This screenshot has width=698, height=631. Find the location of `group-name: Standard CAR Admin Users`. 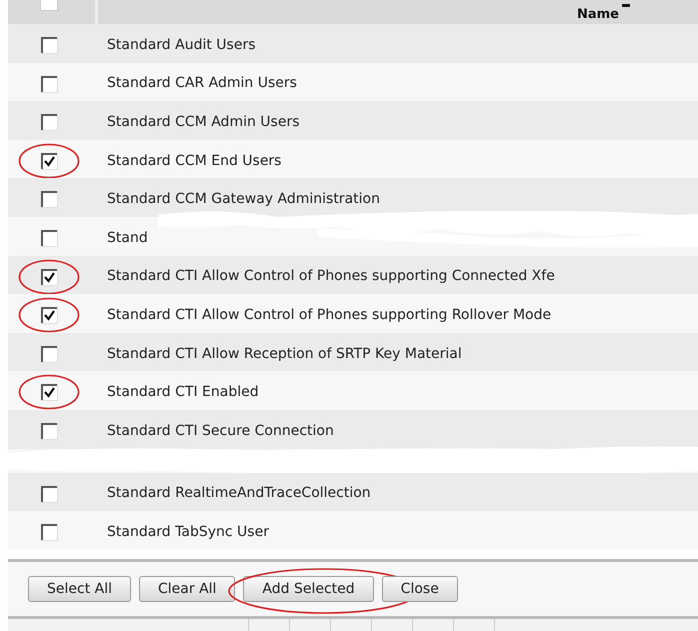

group-name: Standard CAR Admin Users is located at coordinates (202, 83).